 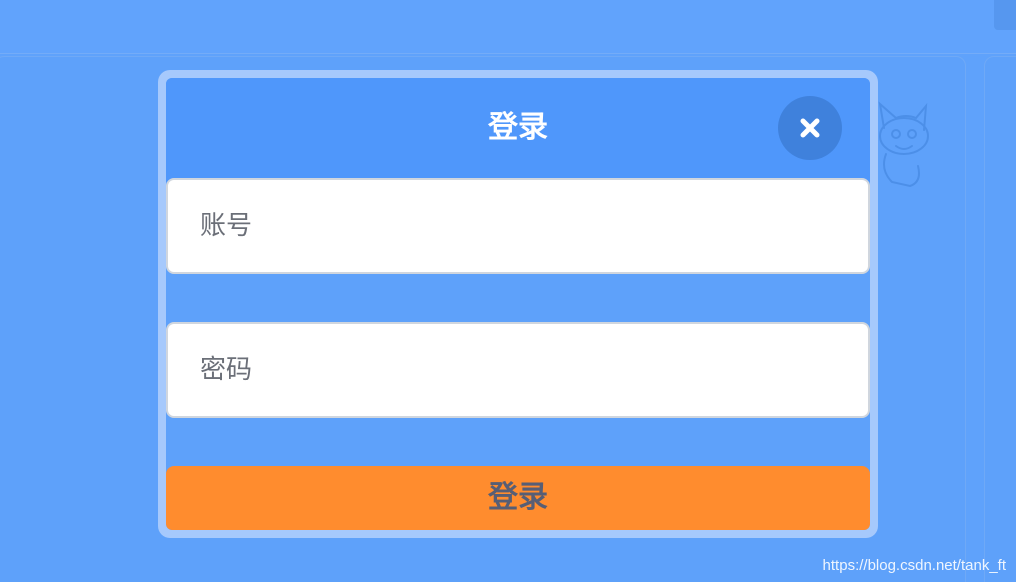 What do you see at coordinates (518, 498) in the screenshot?
I see `login-button: 登录` at bounding box center [518, 498].